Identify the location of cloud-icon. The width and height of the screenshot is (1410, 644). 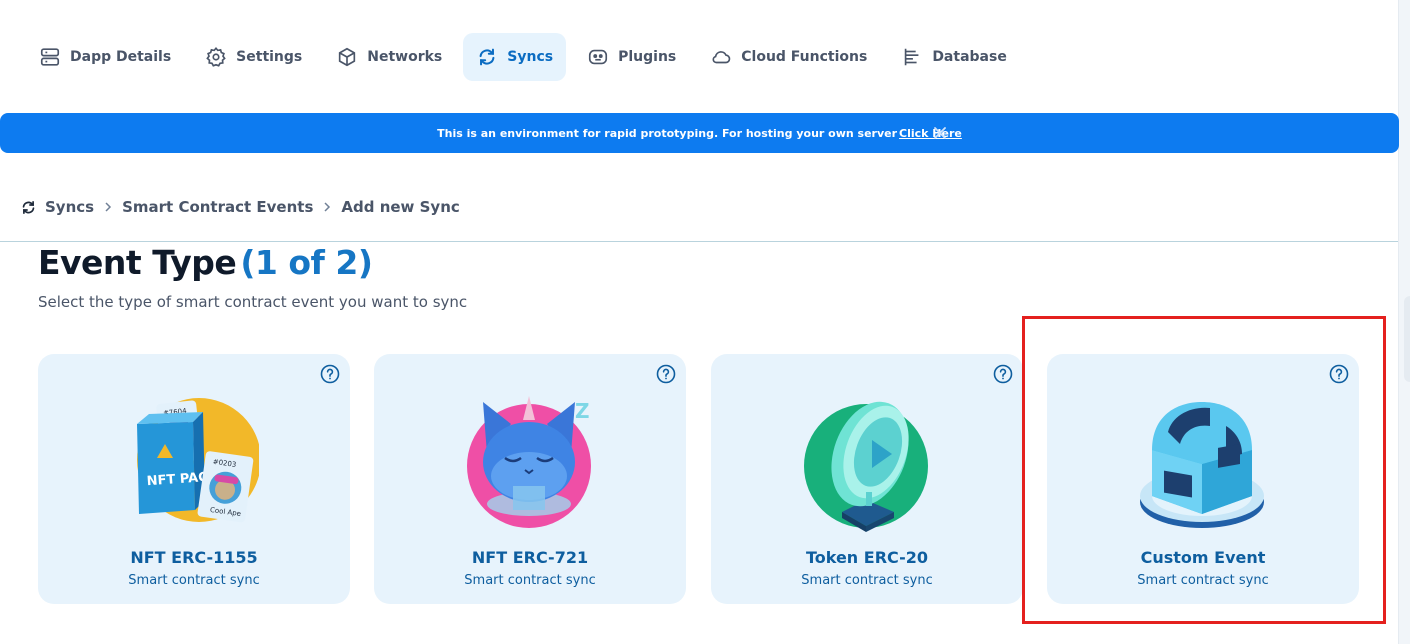
(721, 57).